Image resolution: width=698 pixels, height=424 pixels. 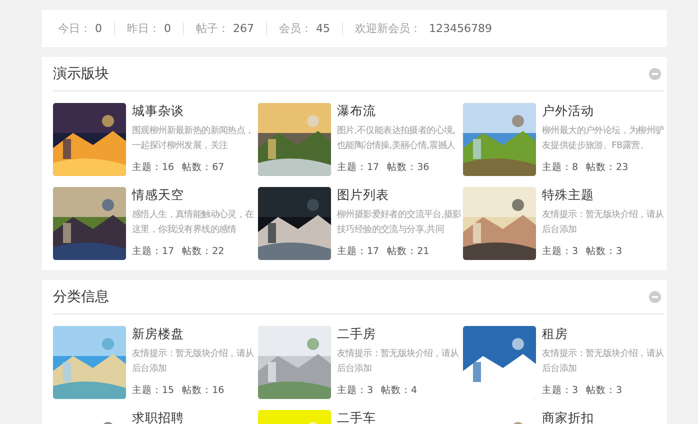 I want to click on stat-value: 123456789, so click(x=460, y=28).